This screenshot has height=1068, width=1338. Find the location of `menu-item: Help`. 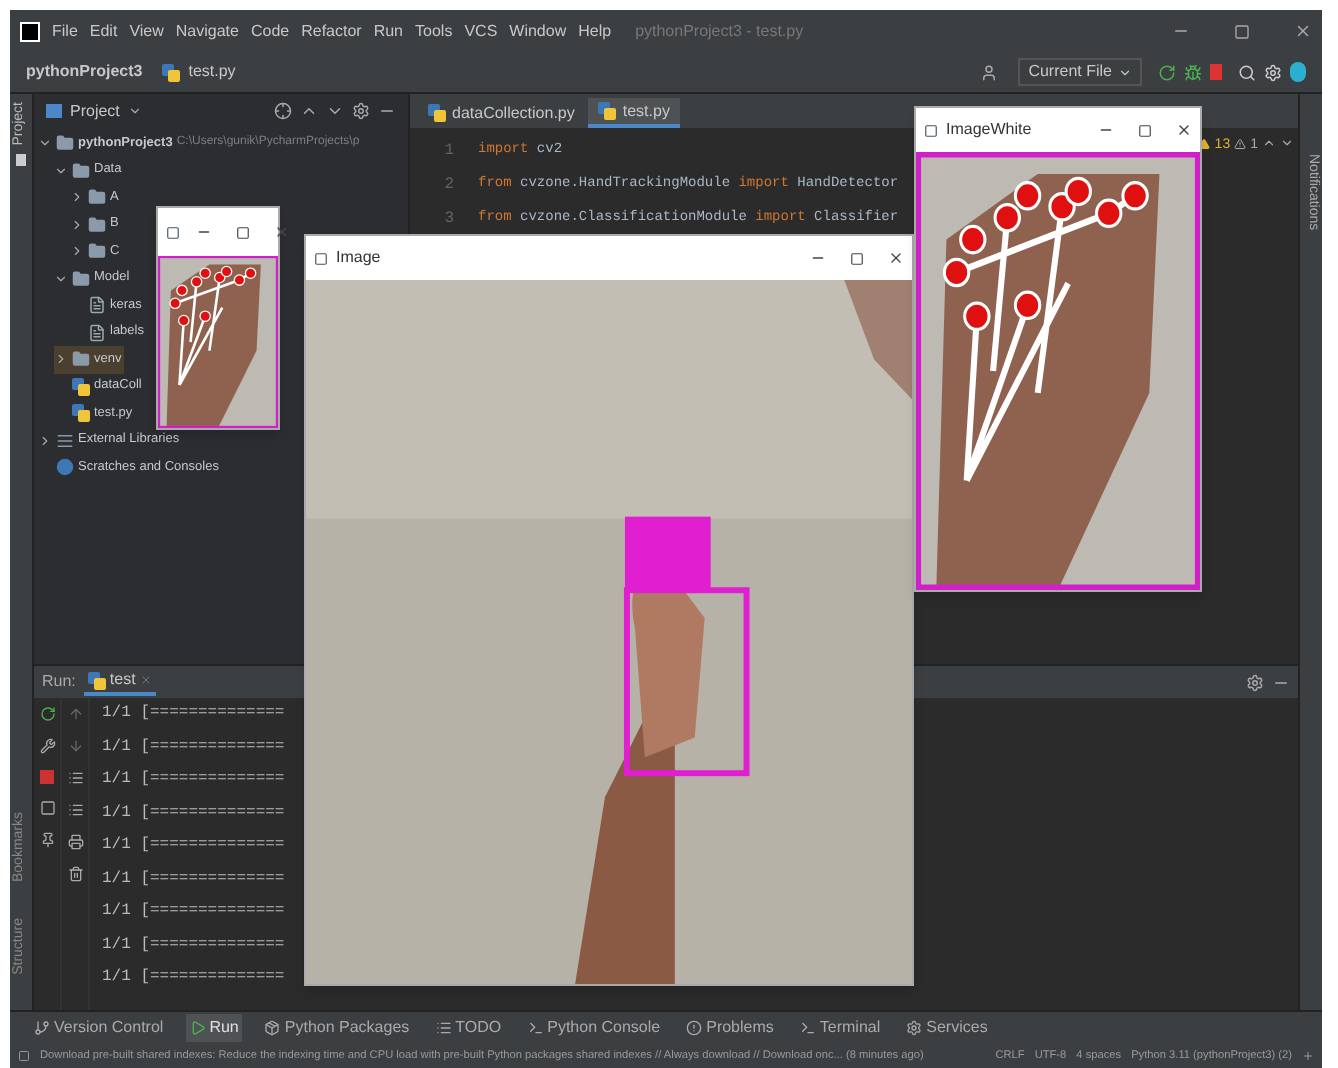

menu-item: Help is located at coordinates (595, 31).